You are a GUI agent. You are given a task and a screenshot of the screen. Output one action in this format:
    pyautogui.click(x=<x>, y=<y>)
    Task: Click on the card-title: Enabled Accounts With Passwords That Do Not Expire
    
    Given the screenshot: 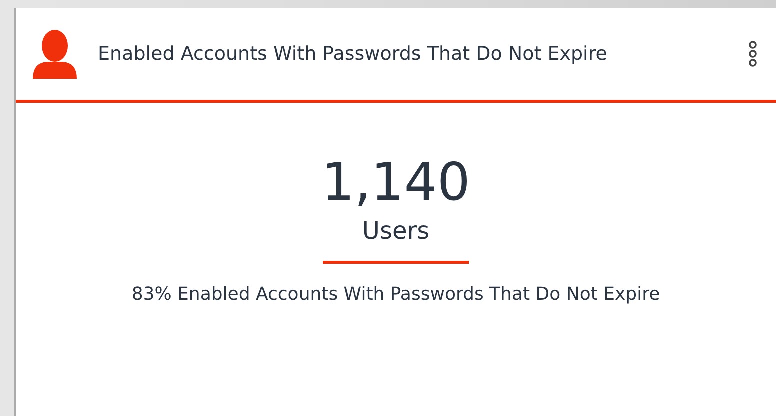 What is the action you would take?
    pyautogui.click(x=353, y=54)
    